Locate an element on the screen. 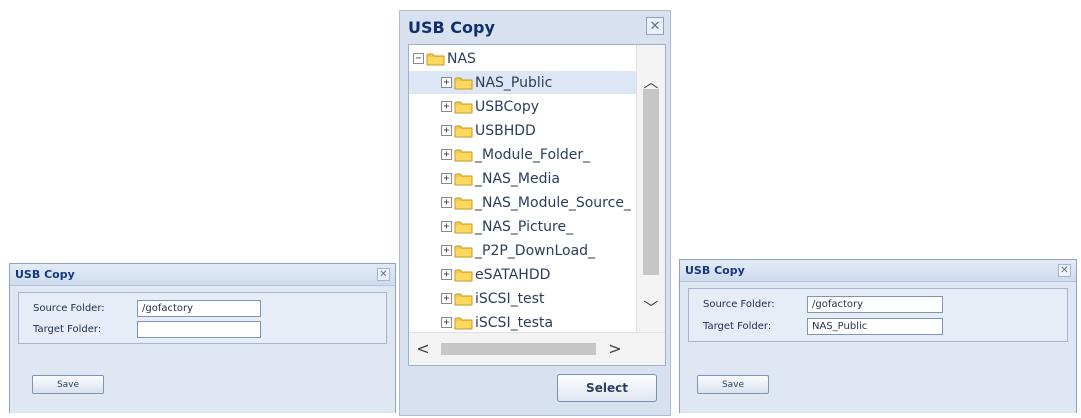  chevron-left-icon: < is located at coordinates (423, 349).